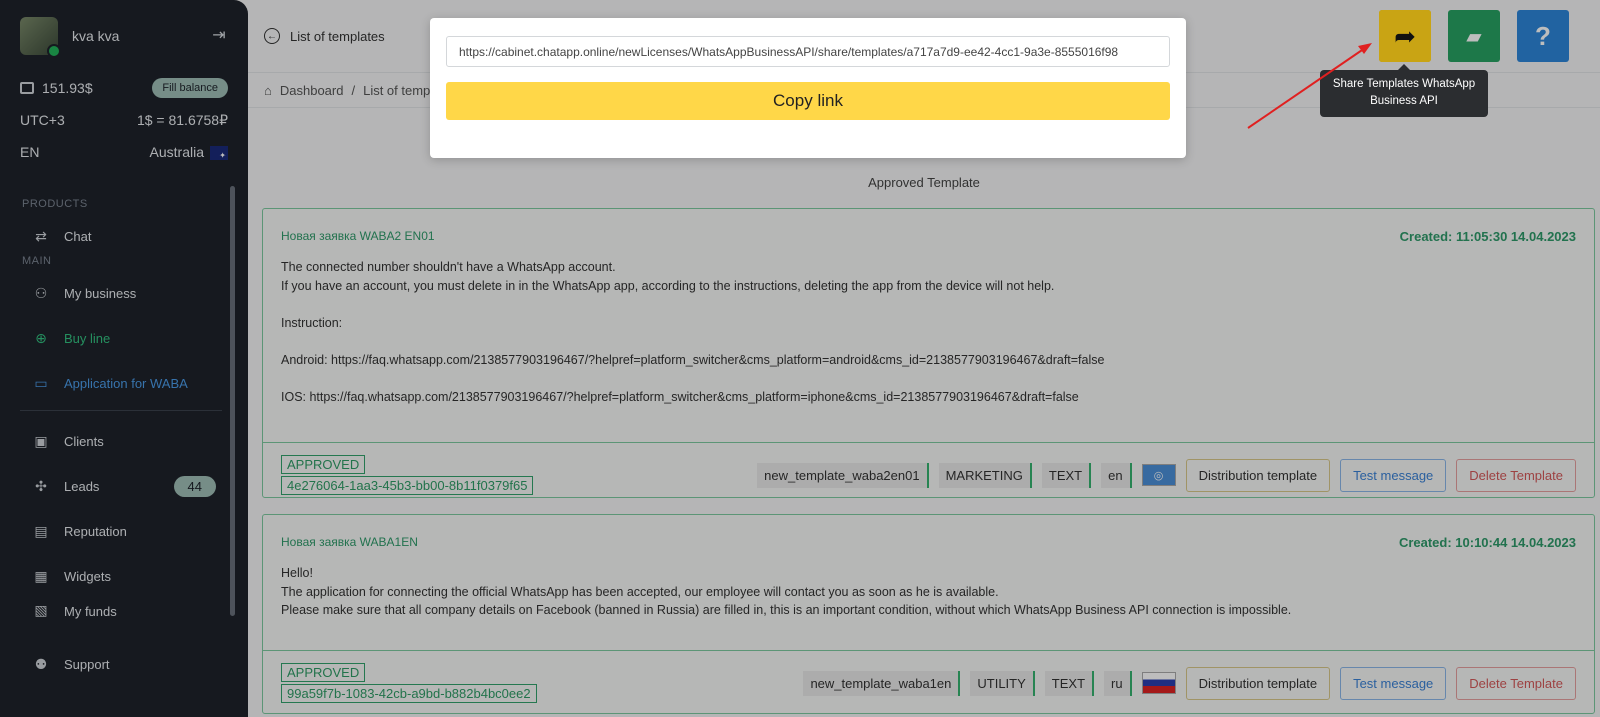 This screenshot has width=1600, height=717. What do you see at coordinates (808, 101) in the screenshot?
I see `copy-link-button: Copy link` at bounding box center [808, 101].